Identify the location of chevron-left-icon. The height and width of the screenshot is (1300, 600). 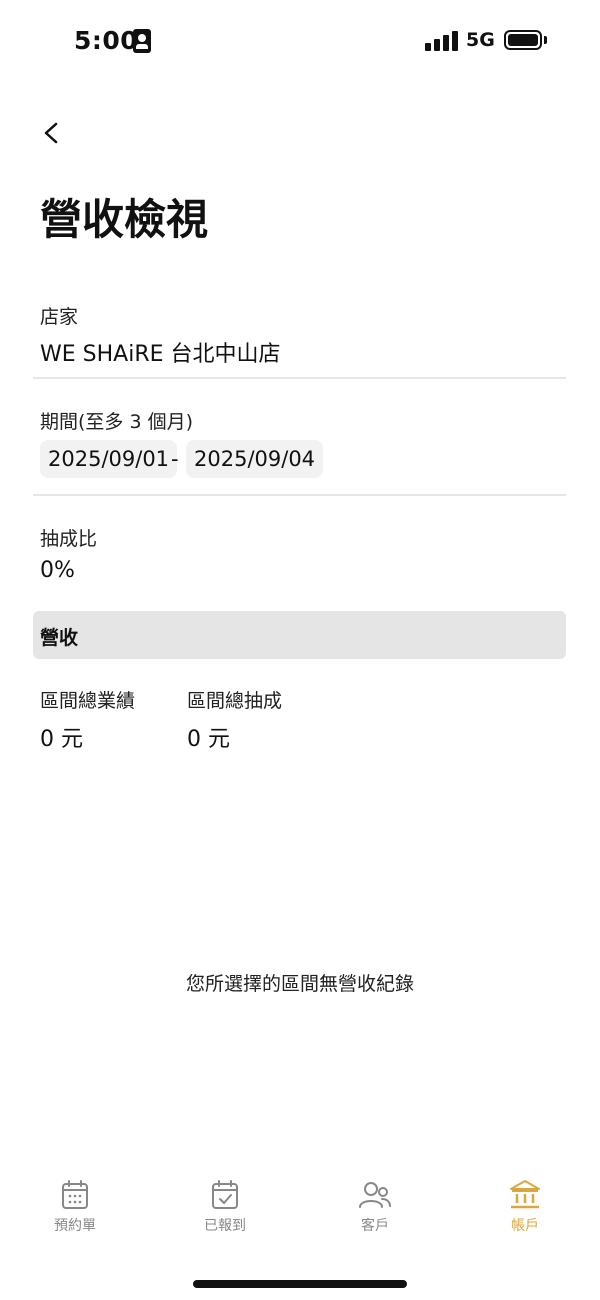
(51, 133).